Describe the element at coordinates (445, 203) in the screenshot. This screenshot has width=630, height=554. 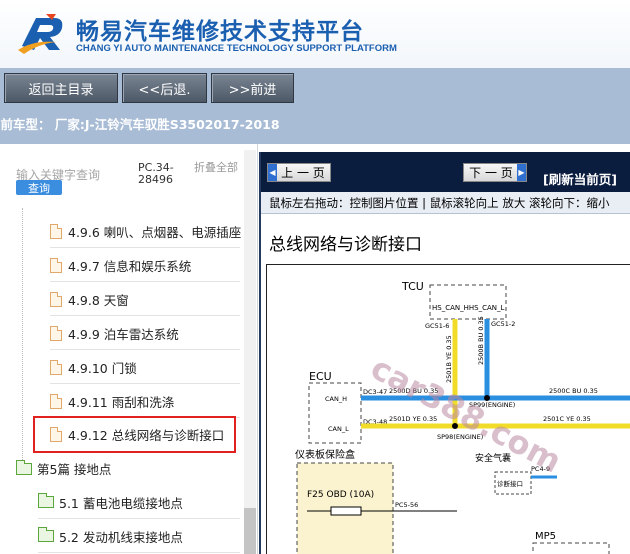
I see `viewer-tip: 鼠标左右拖动：控制图片位置 | 鼠标滚轮向上 放大 滚轮向下：缩小` at that location.